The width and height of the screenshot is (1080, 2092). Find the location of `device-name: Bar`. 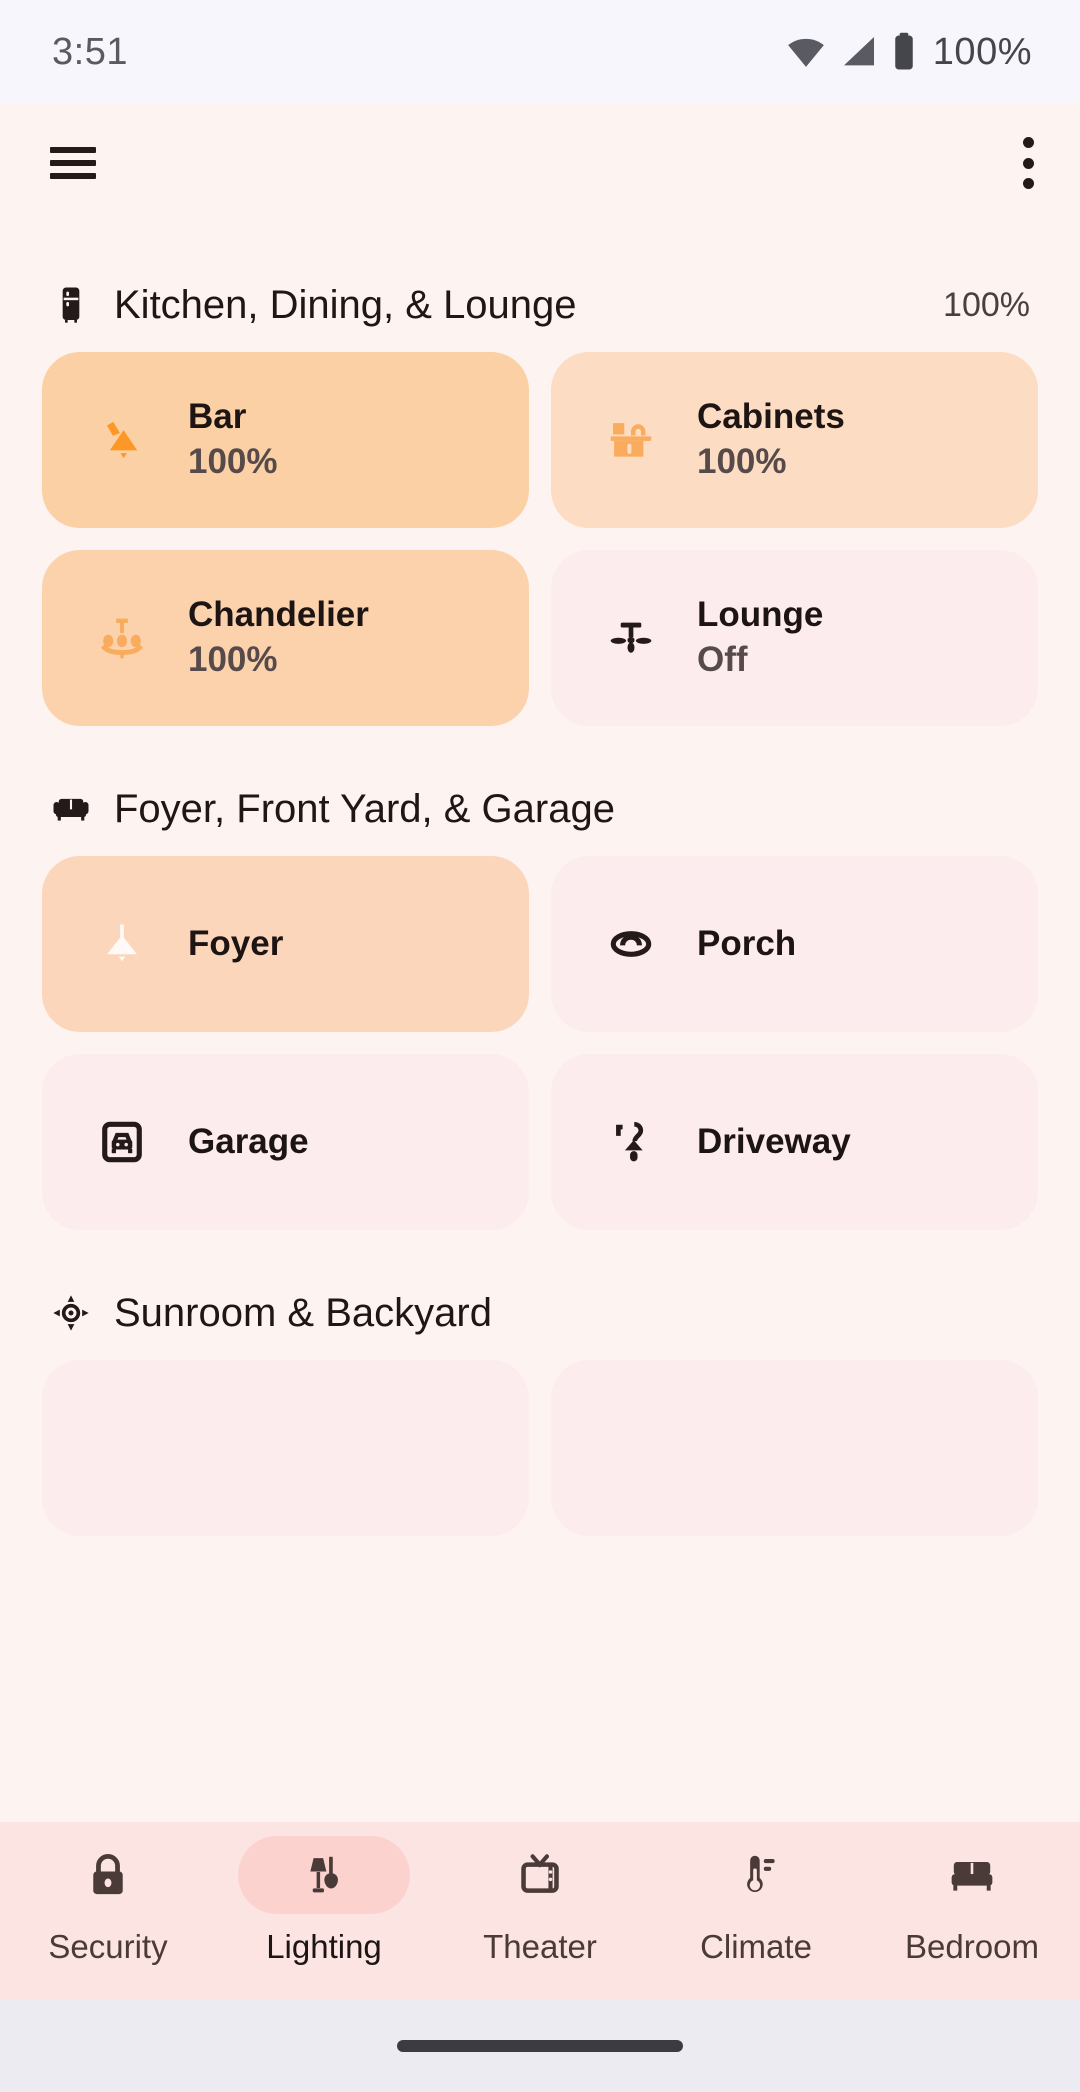

device-name: Bar is located at coordinates (217, 417).